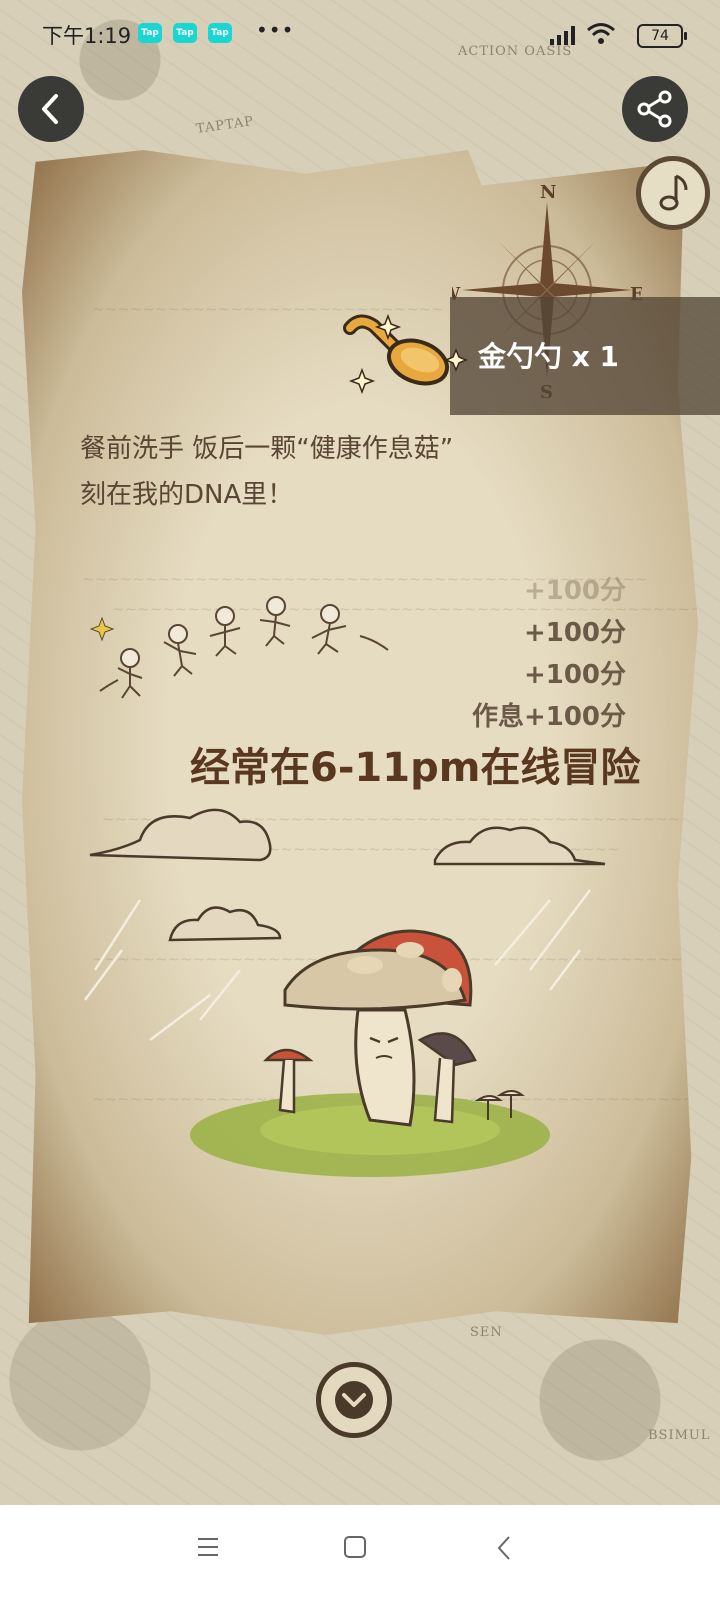 The height and width of the screenshot is (1600, 720). I want to click on share-button, so click(655, 109).